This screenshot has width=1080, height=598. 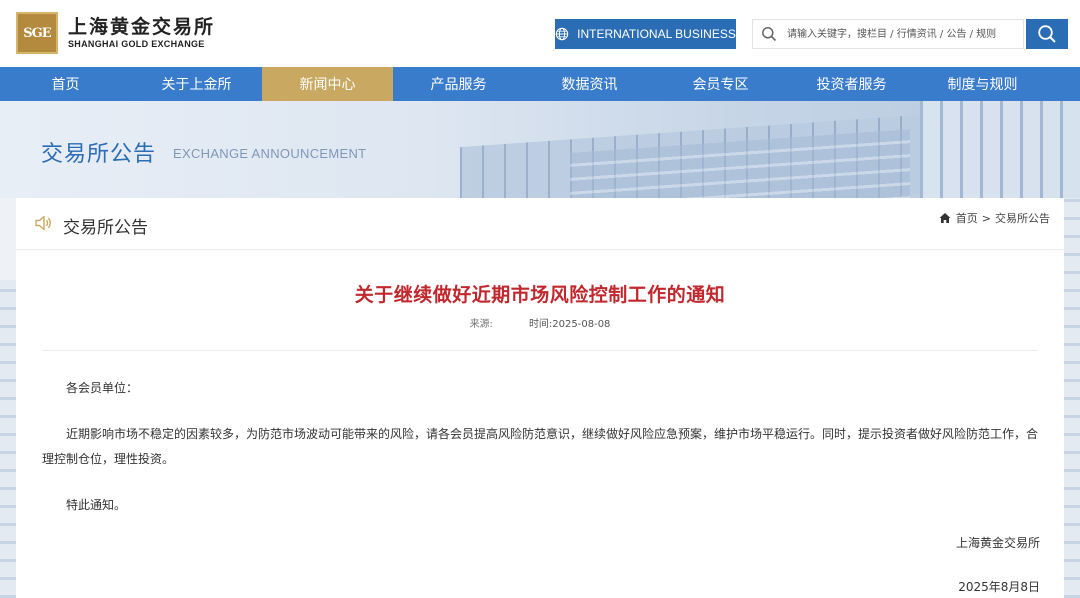 What do you see at coordinates (994, 218) in the screenshot?
I see `breadcrumb: 首页 > 交易所公告` at bounding box center [994, 218].